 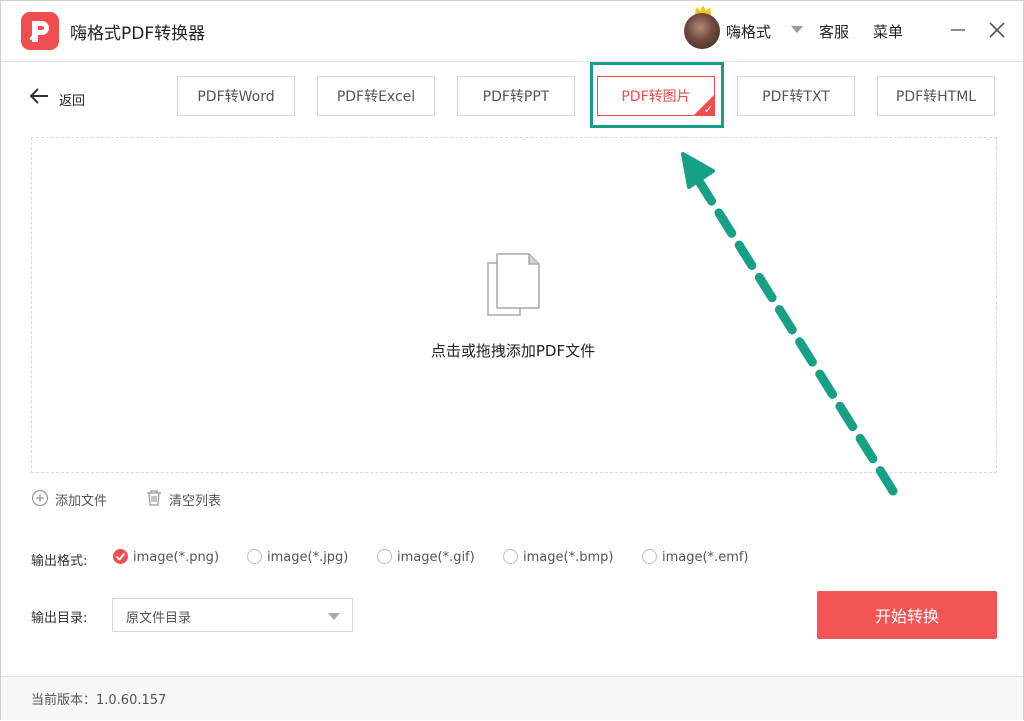 What do you see at coordinates (40, 31) in the screenshot?
I see `app-logo-icon` at bounding box center [40, 31].